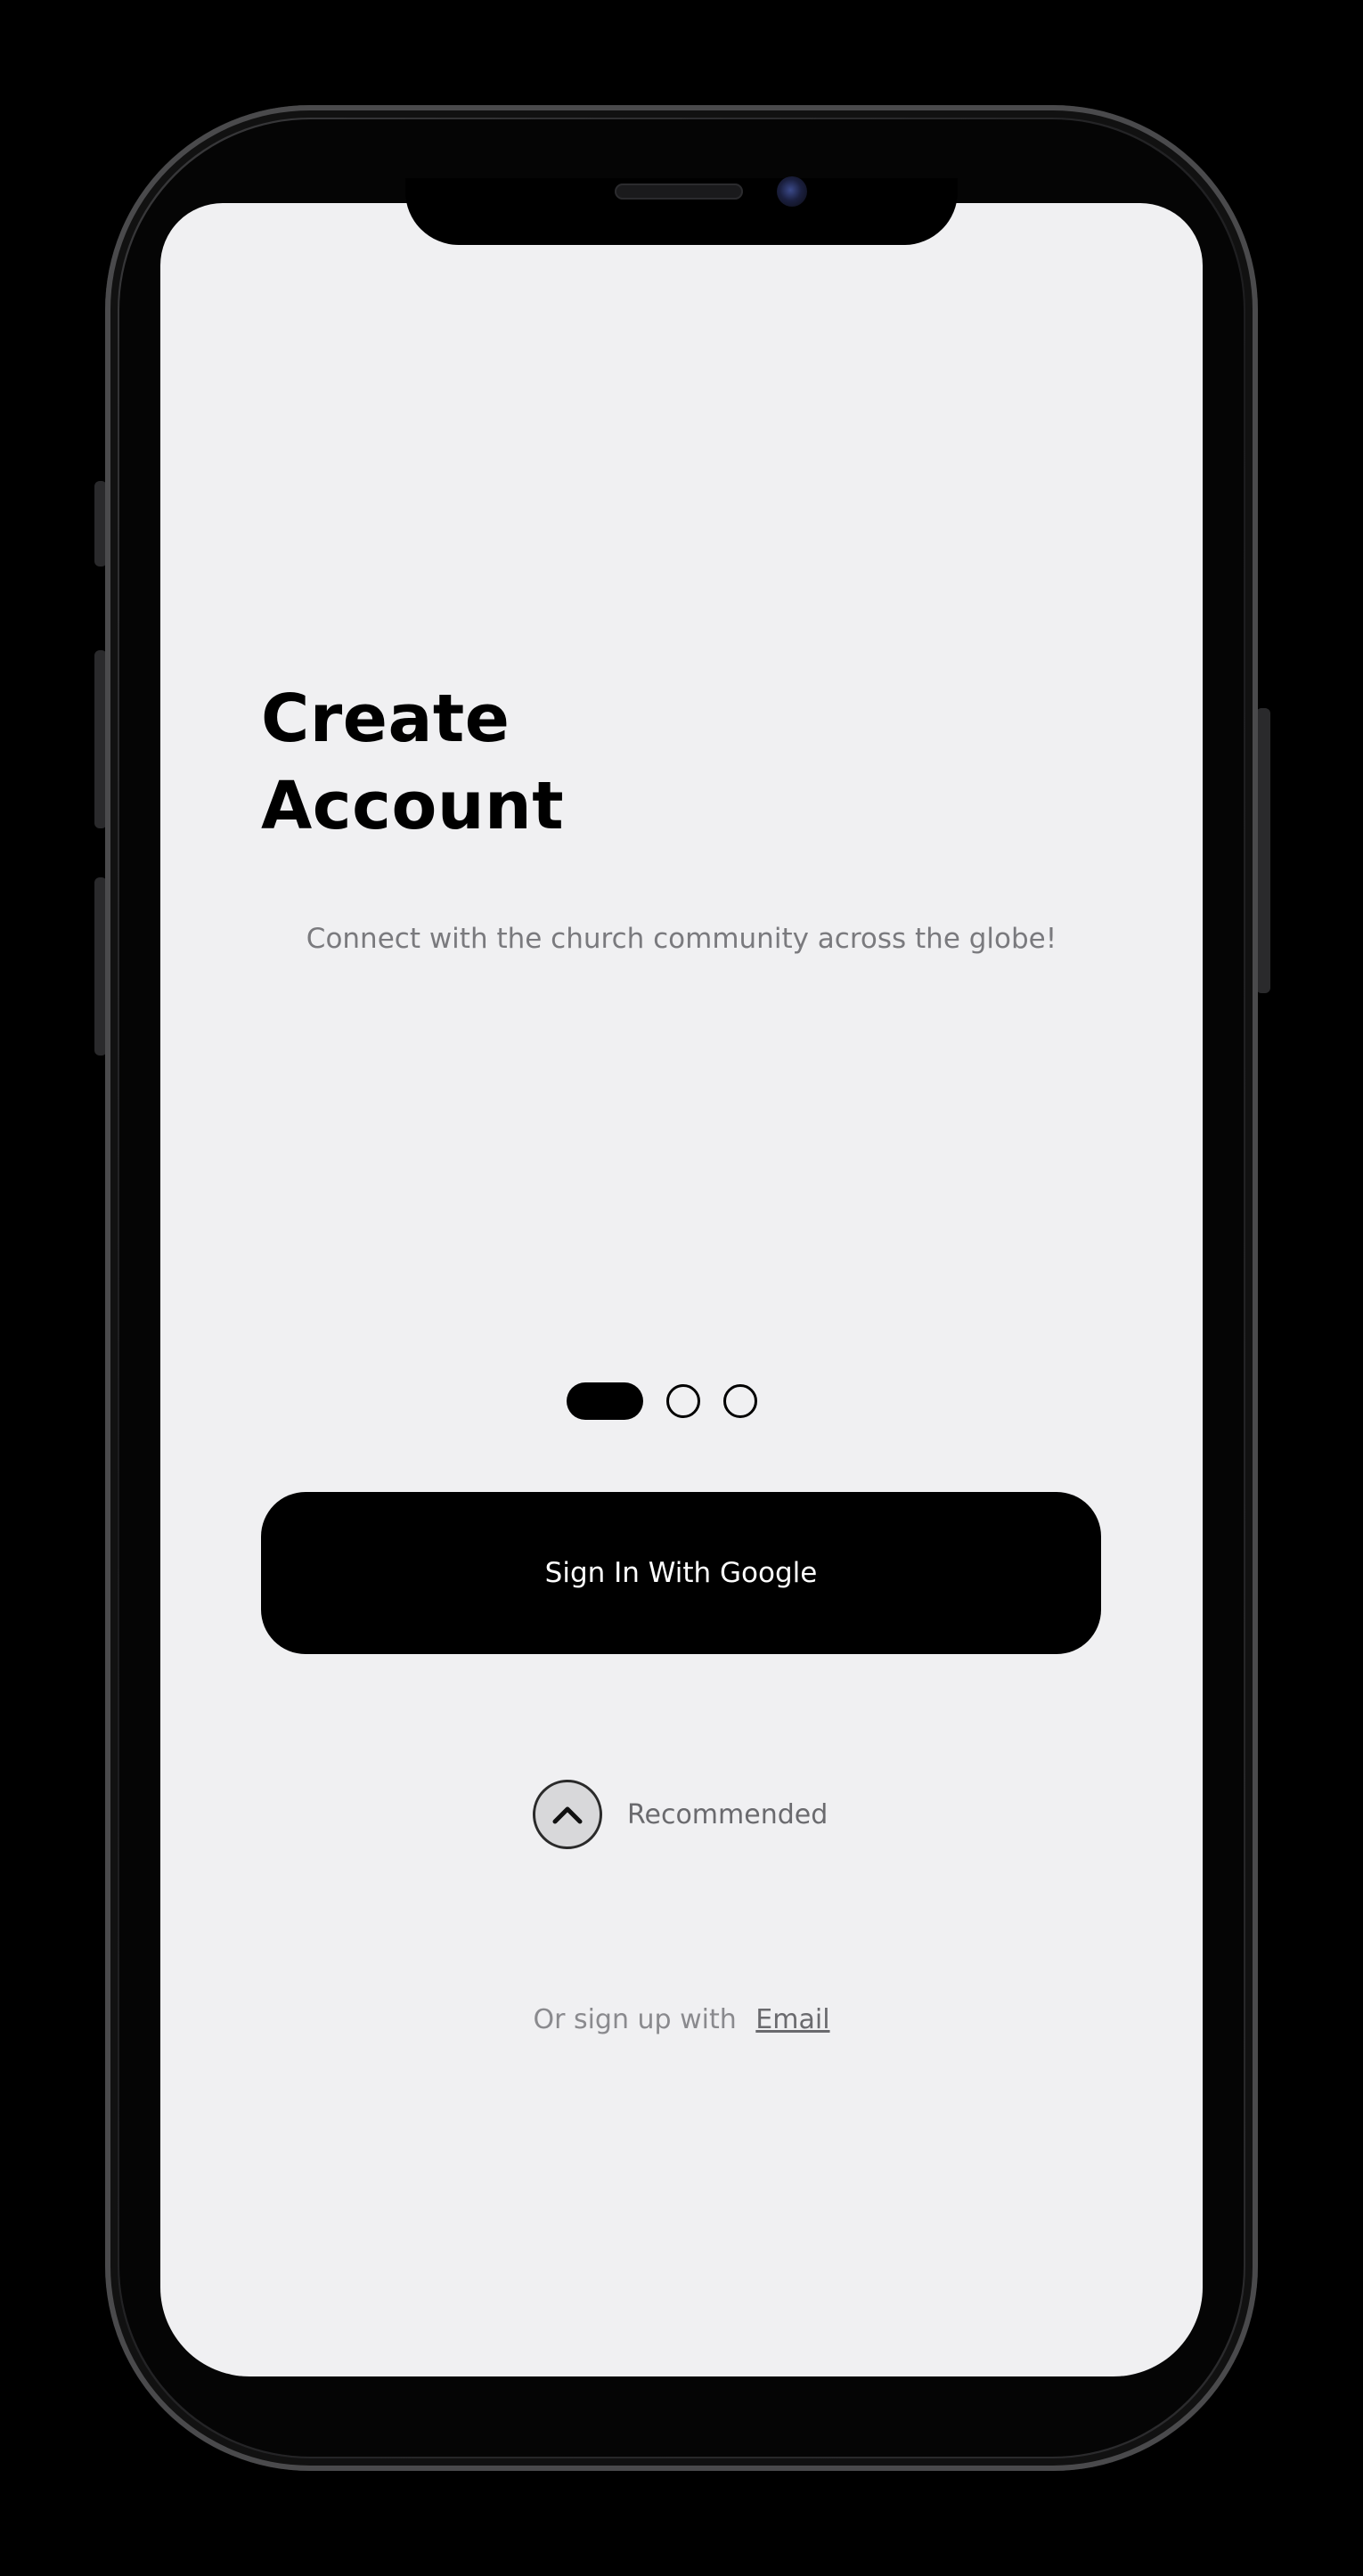 This screenshot has width=1363, height=2576. What do you see at coordinates (662, 1402) in the screenshot?
I see `onboarding-pager` at bounding box center [662, 1402].